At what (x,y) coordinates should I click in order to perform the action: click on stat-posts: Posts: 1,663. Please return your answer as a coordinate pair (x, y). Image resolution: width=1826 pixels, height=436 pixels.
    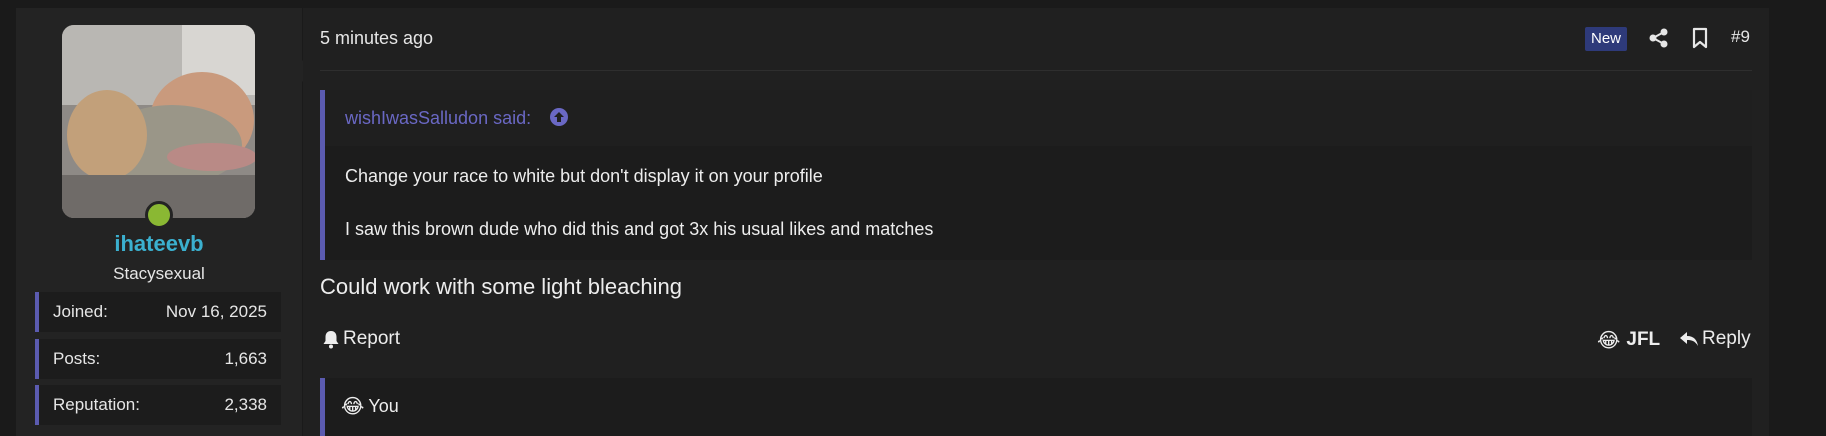
    Looking at the image, I should click on (158, 359).